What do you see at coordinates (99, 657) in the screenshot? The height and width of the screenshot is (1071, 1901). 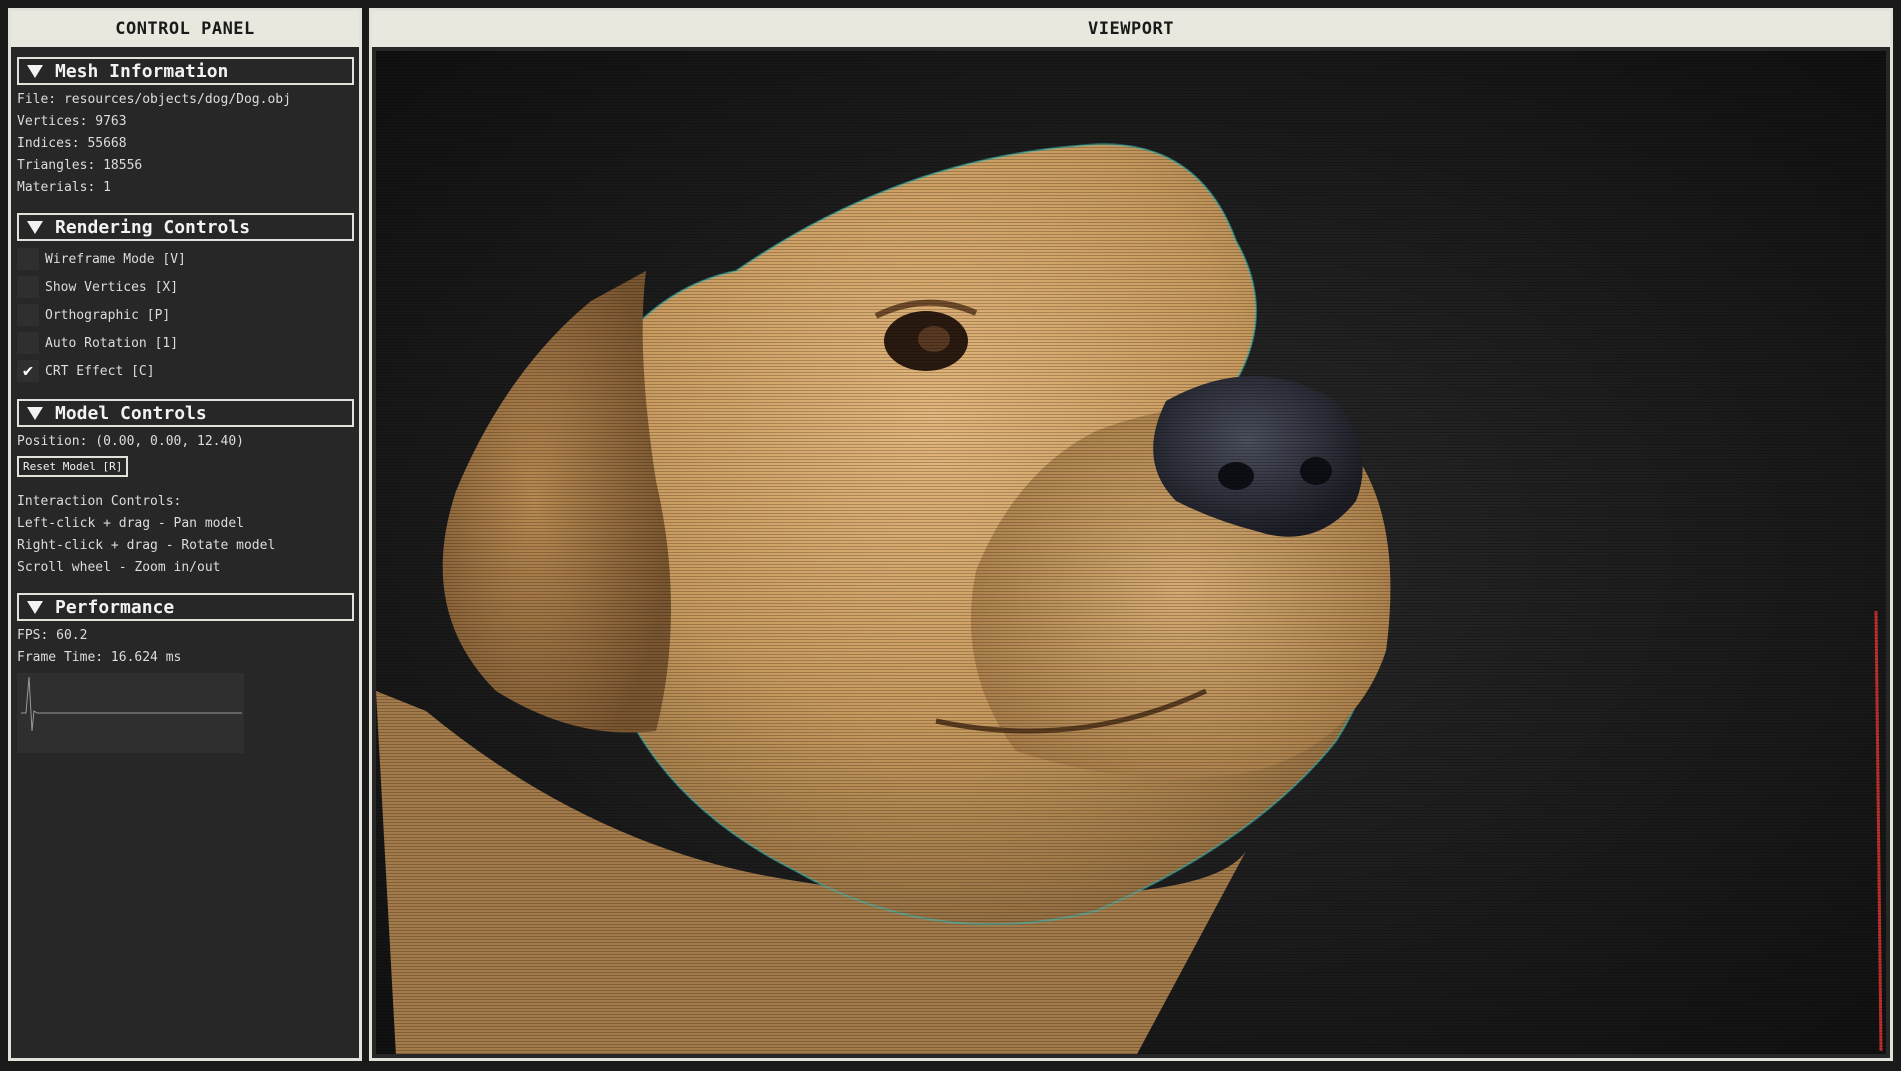 I see `frame-time-readout: Frame Time: 16.624 ms` at bounding box center [99, 657].